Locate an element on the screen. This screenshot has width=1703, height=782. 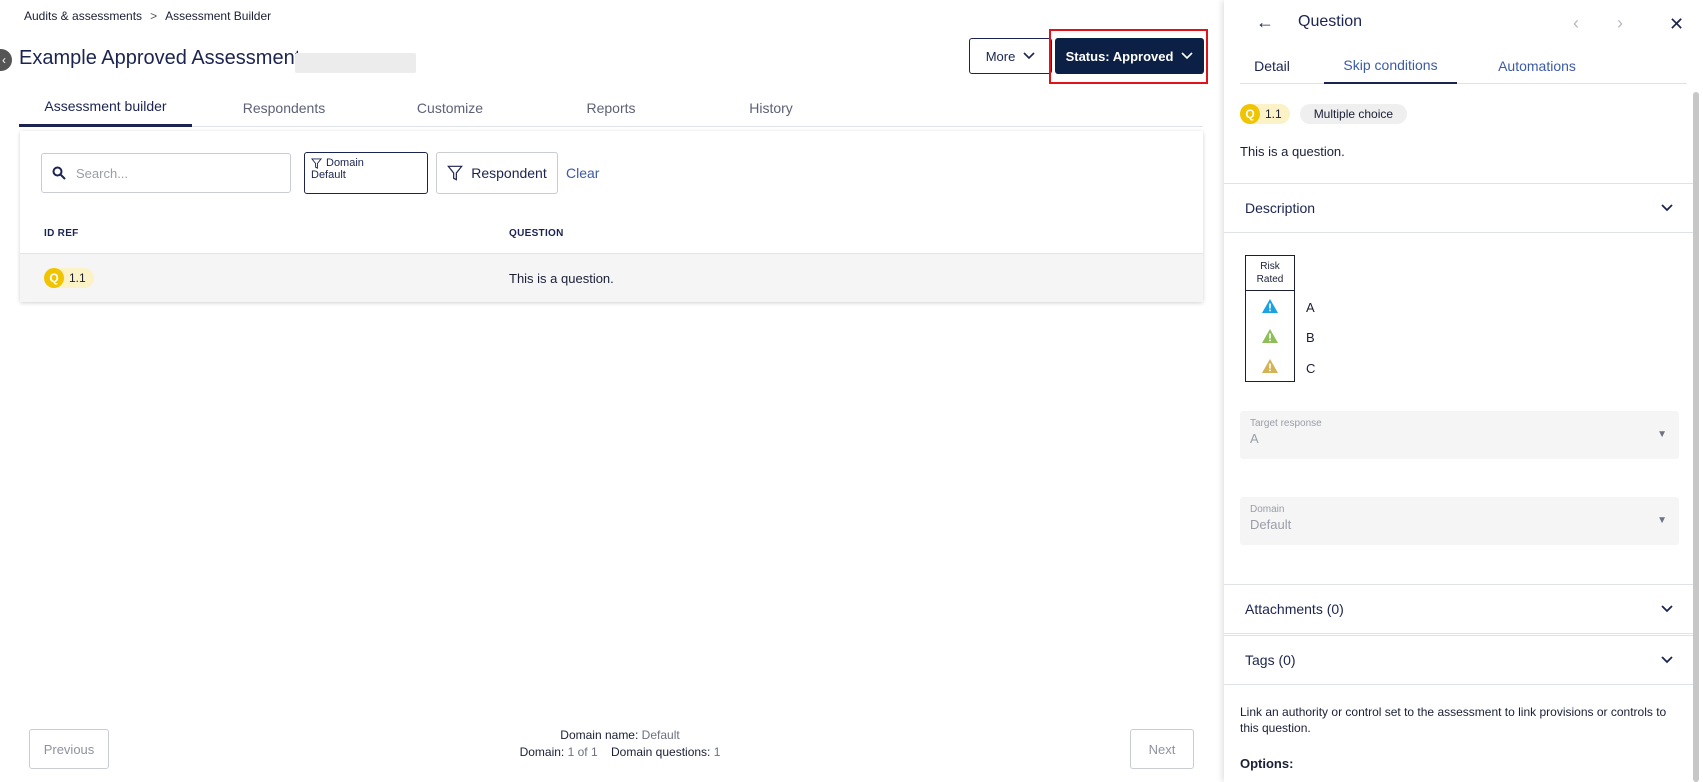
tab-reports: Reports is located at coordinates (611, 107).